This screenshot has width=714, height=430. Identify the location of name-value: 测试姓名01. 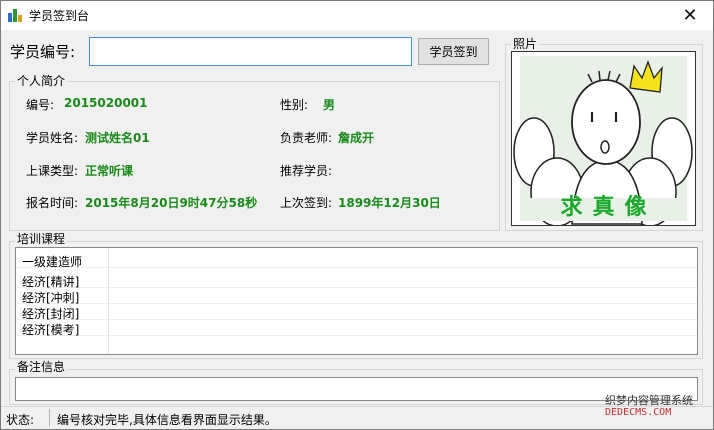
(117, 138).